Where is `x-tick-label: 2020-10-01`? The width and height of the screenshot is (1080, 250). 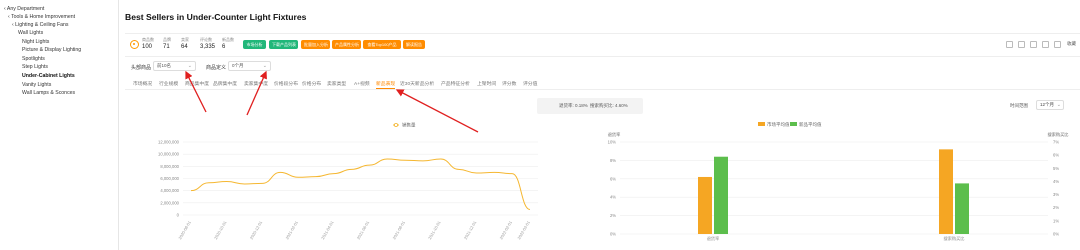 x-tick-label: 2020-10-01 is located at coordinates (220, 229).